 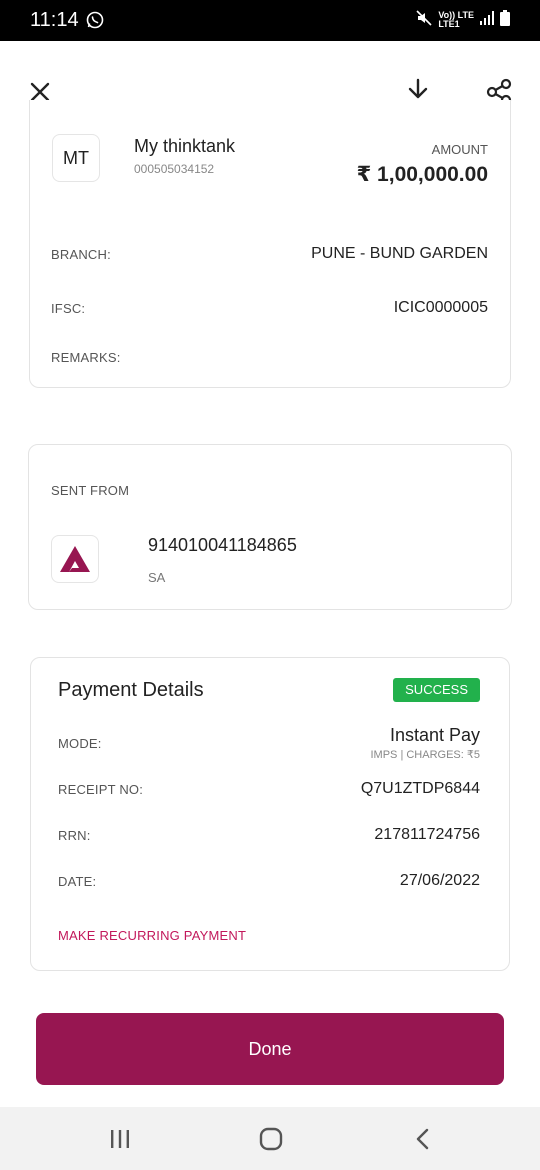 I want to click on signal-icon, so click(x=487, y=20).